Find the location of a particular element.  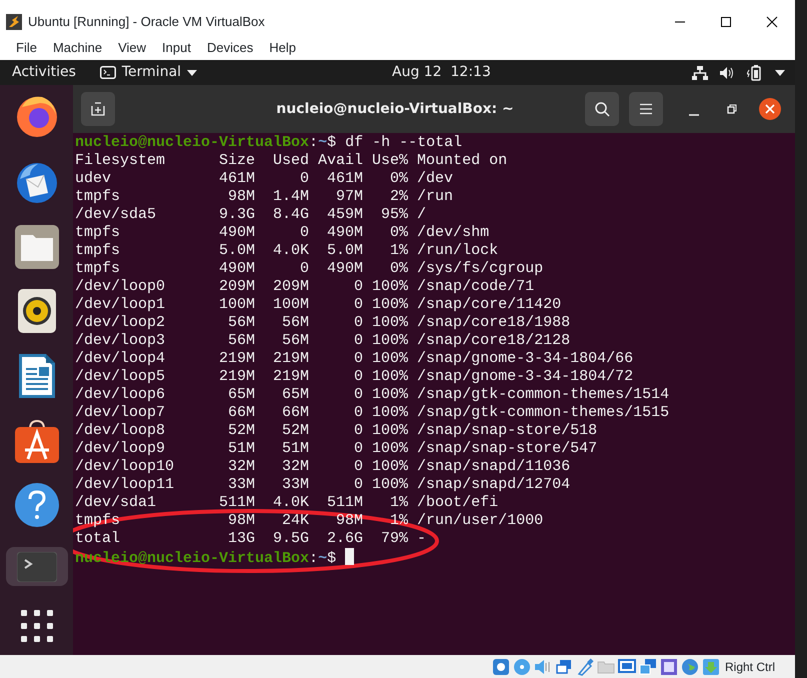

output-line: tmpfs 5.0M 4.0K 5.0M 1% /run/lock is located at coordinates (287, 251).